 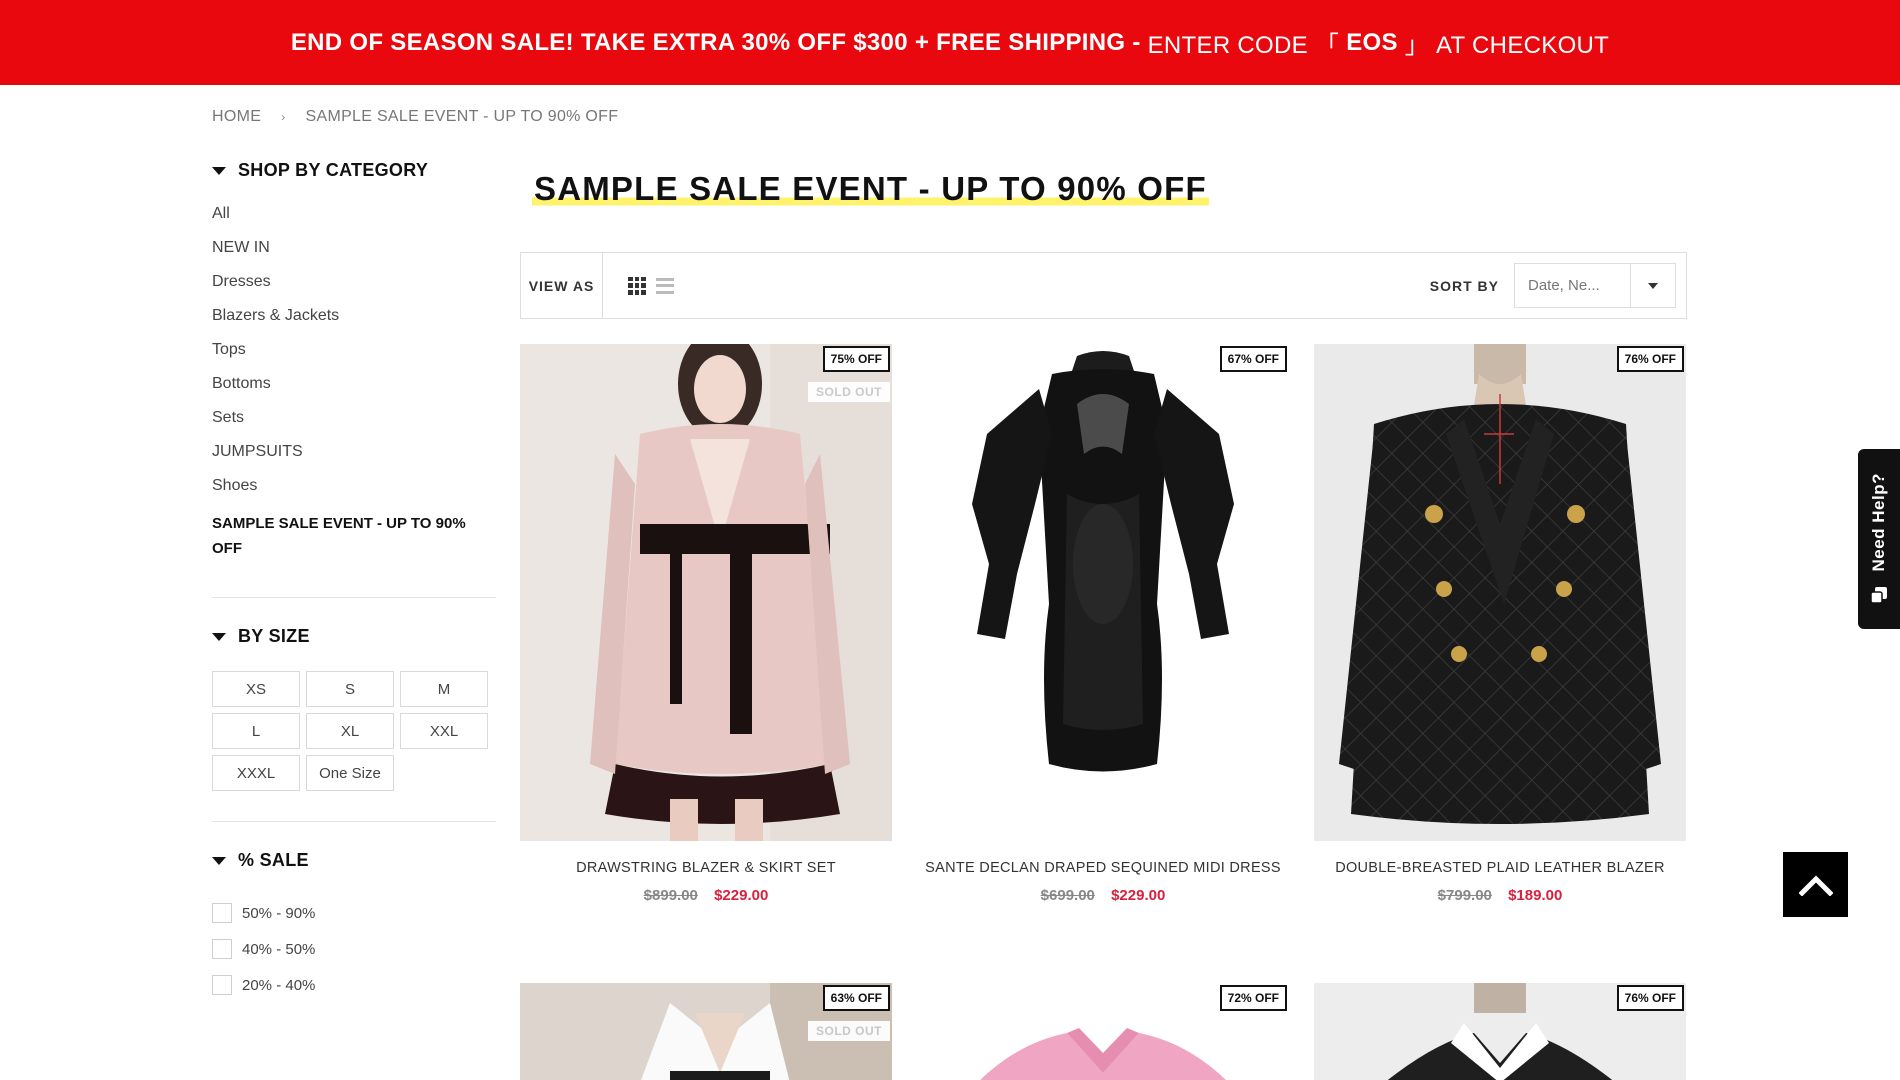 I want to click on product-photo-sequin-dress, so click(x=1103, y=592).